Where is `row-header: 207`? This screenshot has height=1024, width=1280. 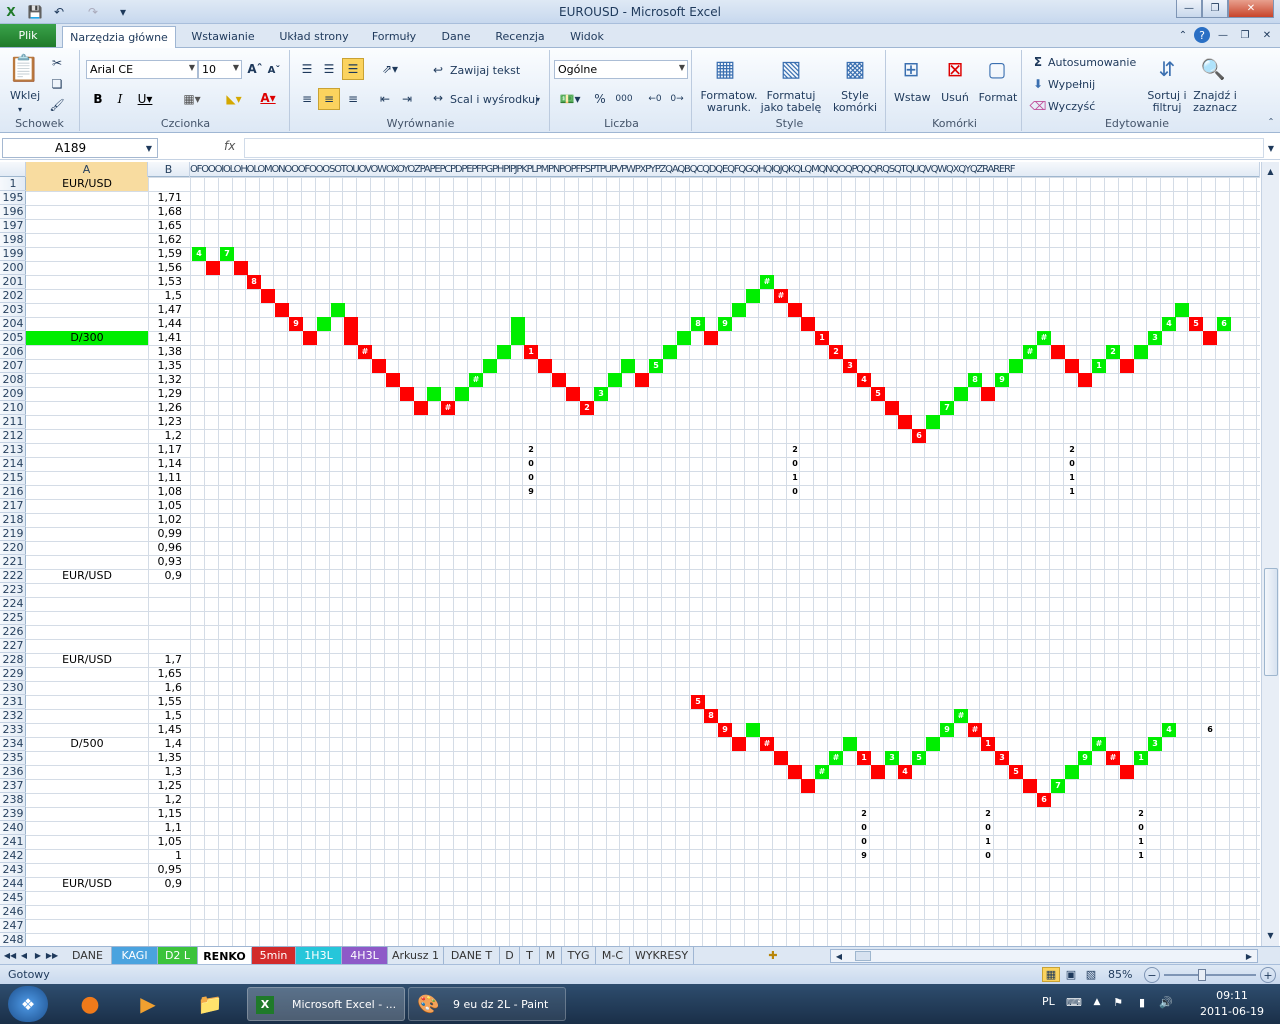 row-header: 207 is located at coordinates (13, 366).